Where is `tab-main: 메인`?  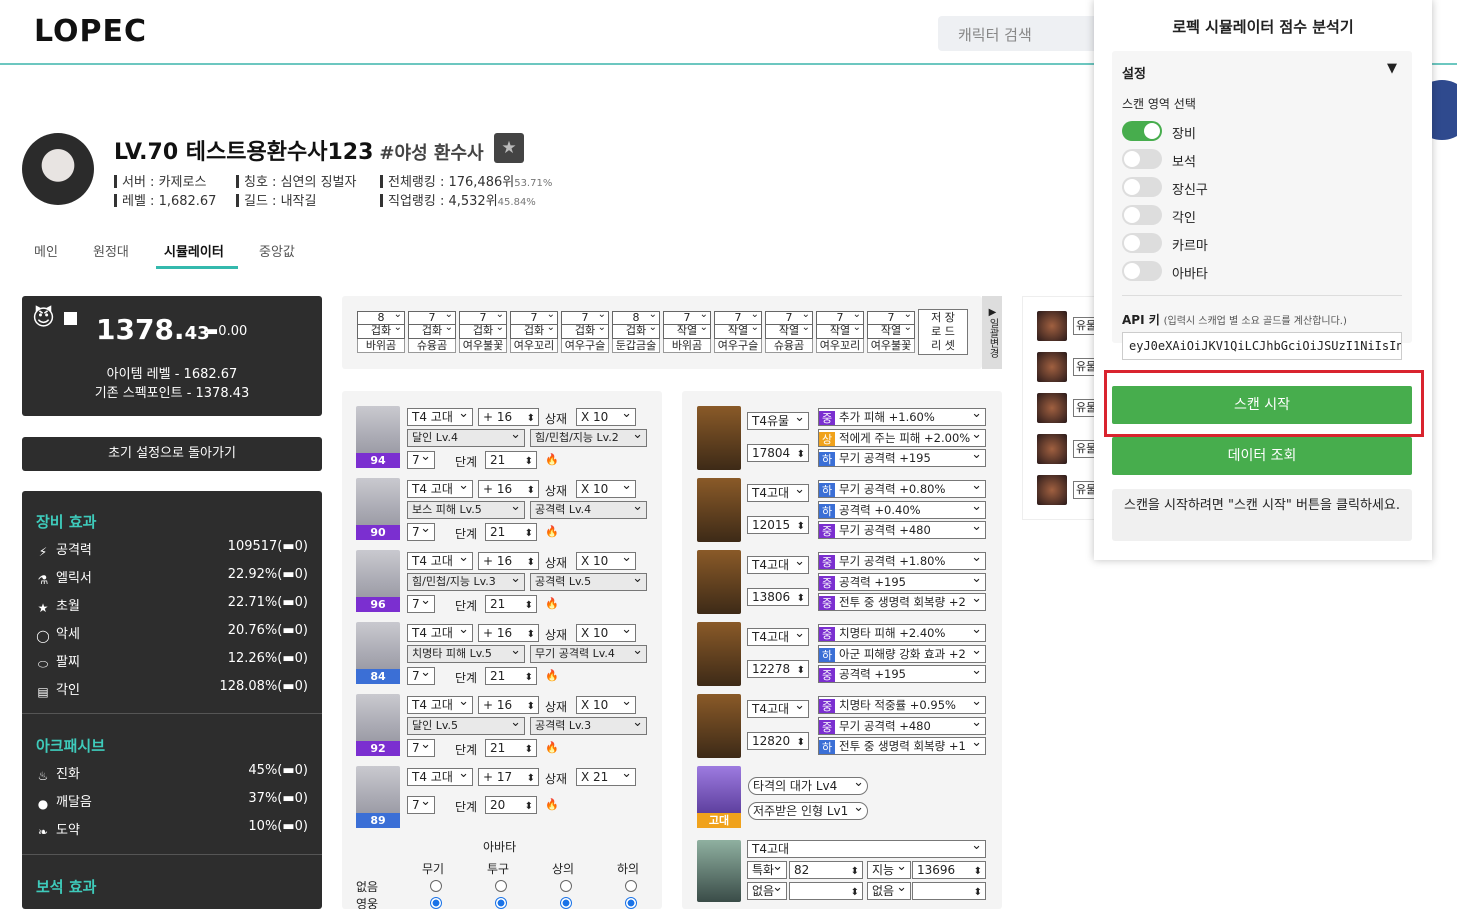
tab-main: 메인 is located at coordinates (46, 250).